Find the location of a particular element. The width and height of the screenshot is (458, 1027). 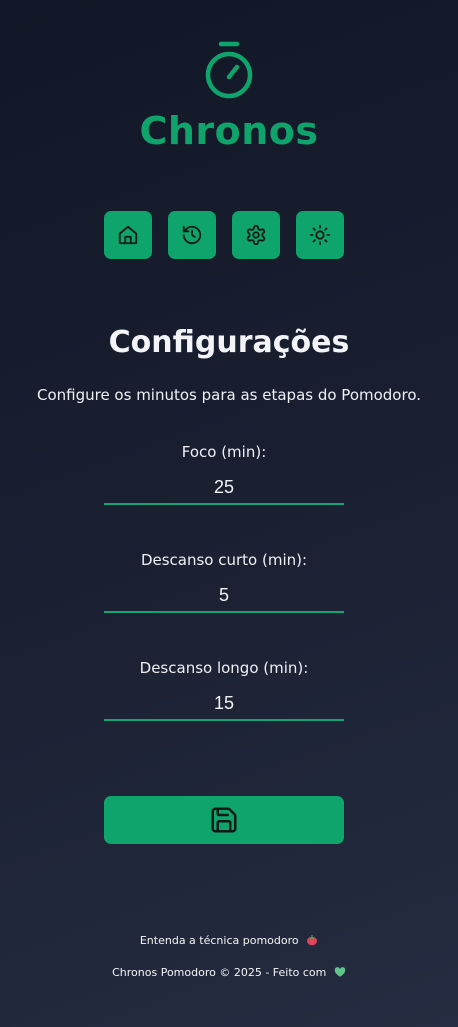

save-button is located at coordinates (224, 820).